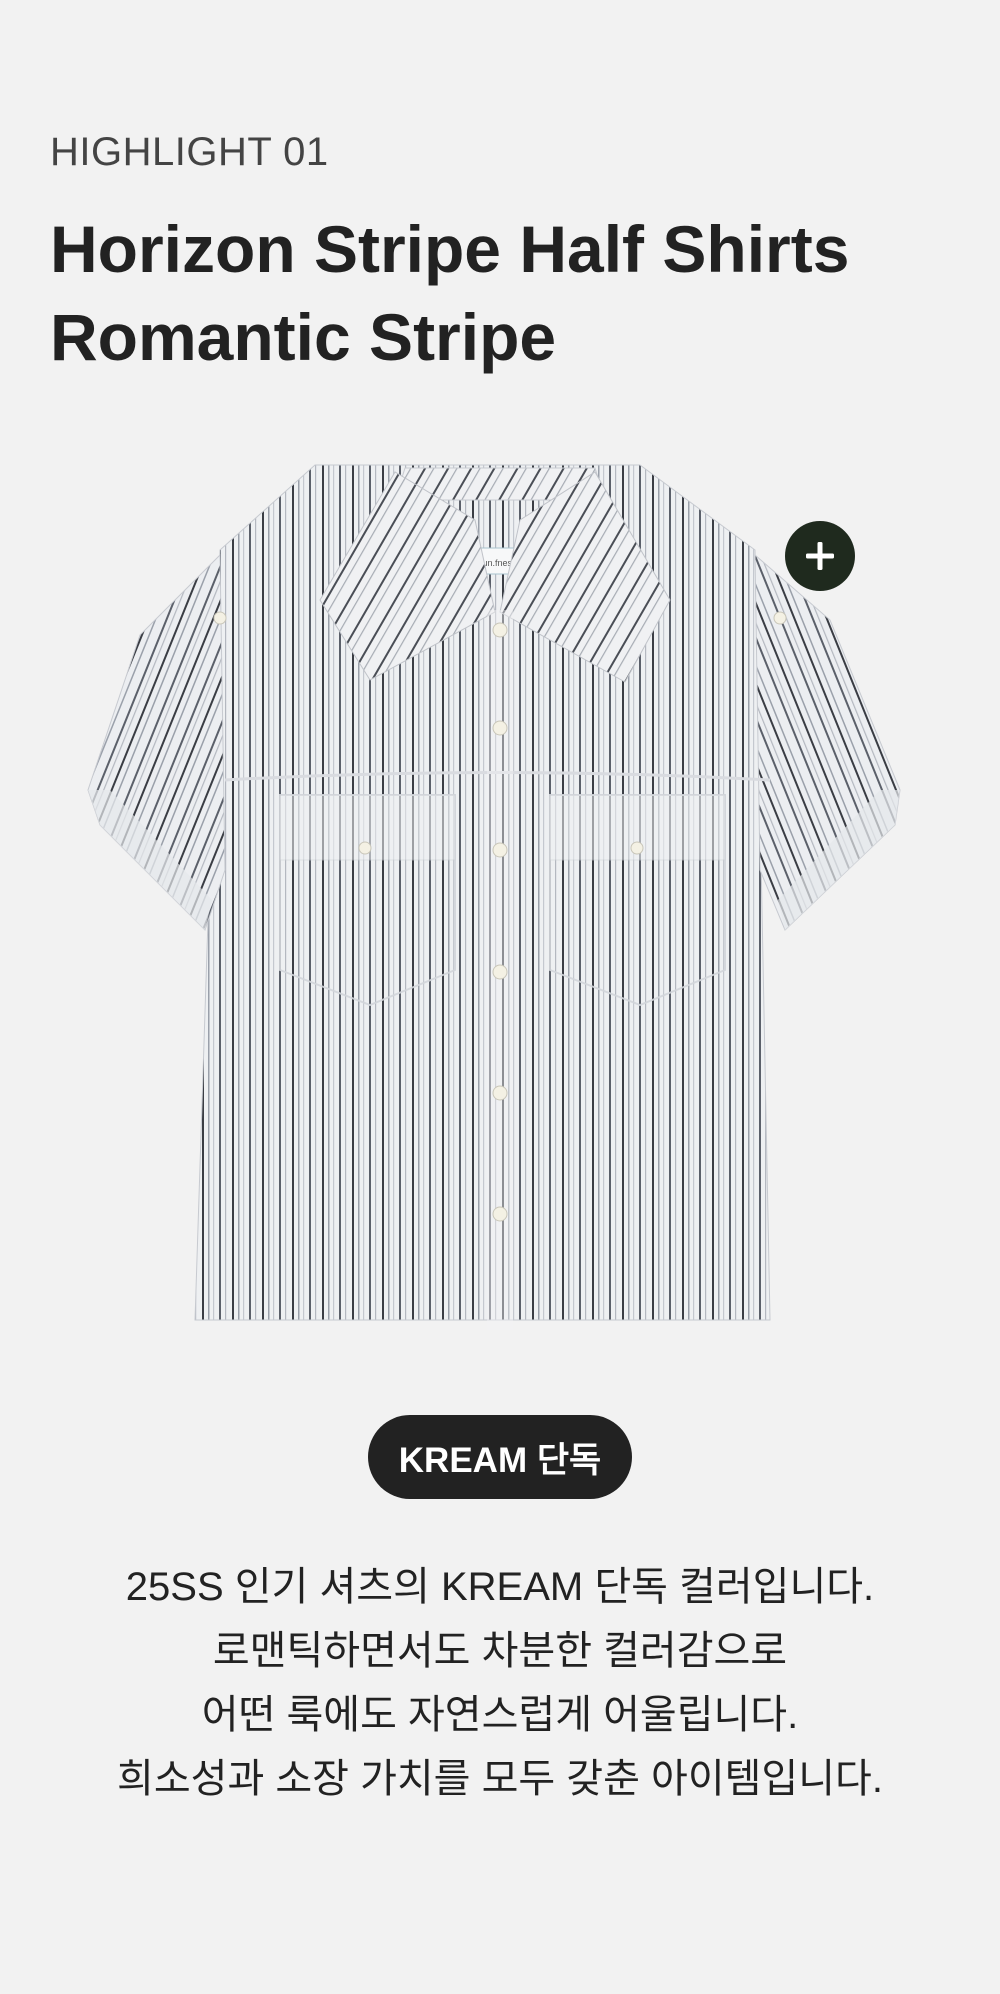 This screenshot has width=1000, height=1994. What do you see at coordinates (500, 1457) in the screenshot?
I see `exclusive-badge: KREAM 단독` at bounding box center [500, 1457].